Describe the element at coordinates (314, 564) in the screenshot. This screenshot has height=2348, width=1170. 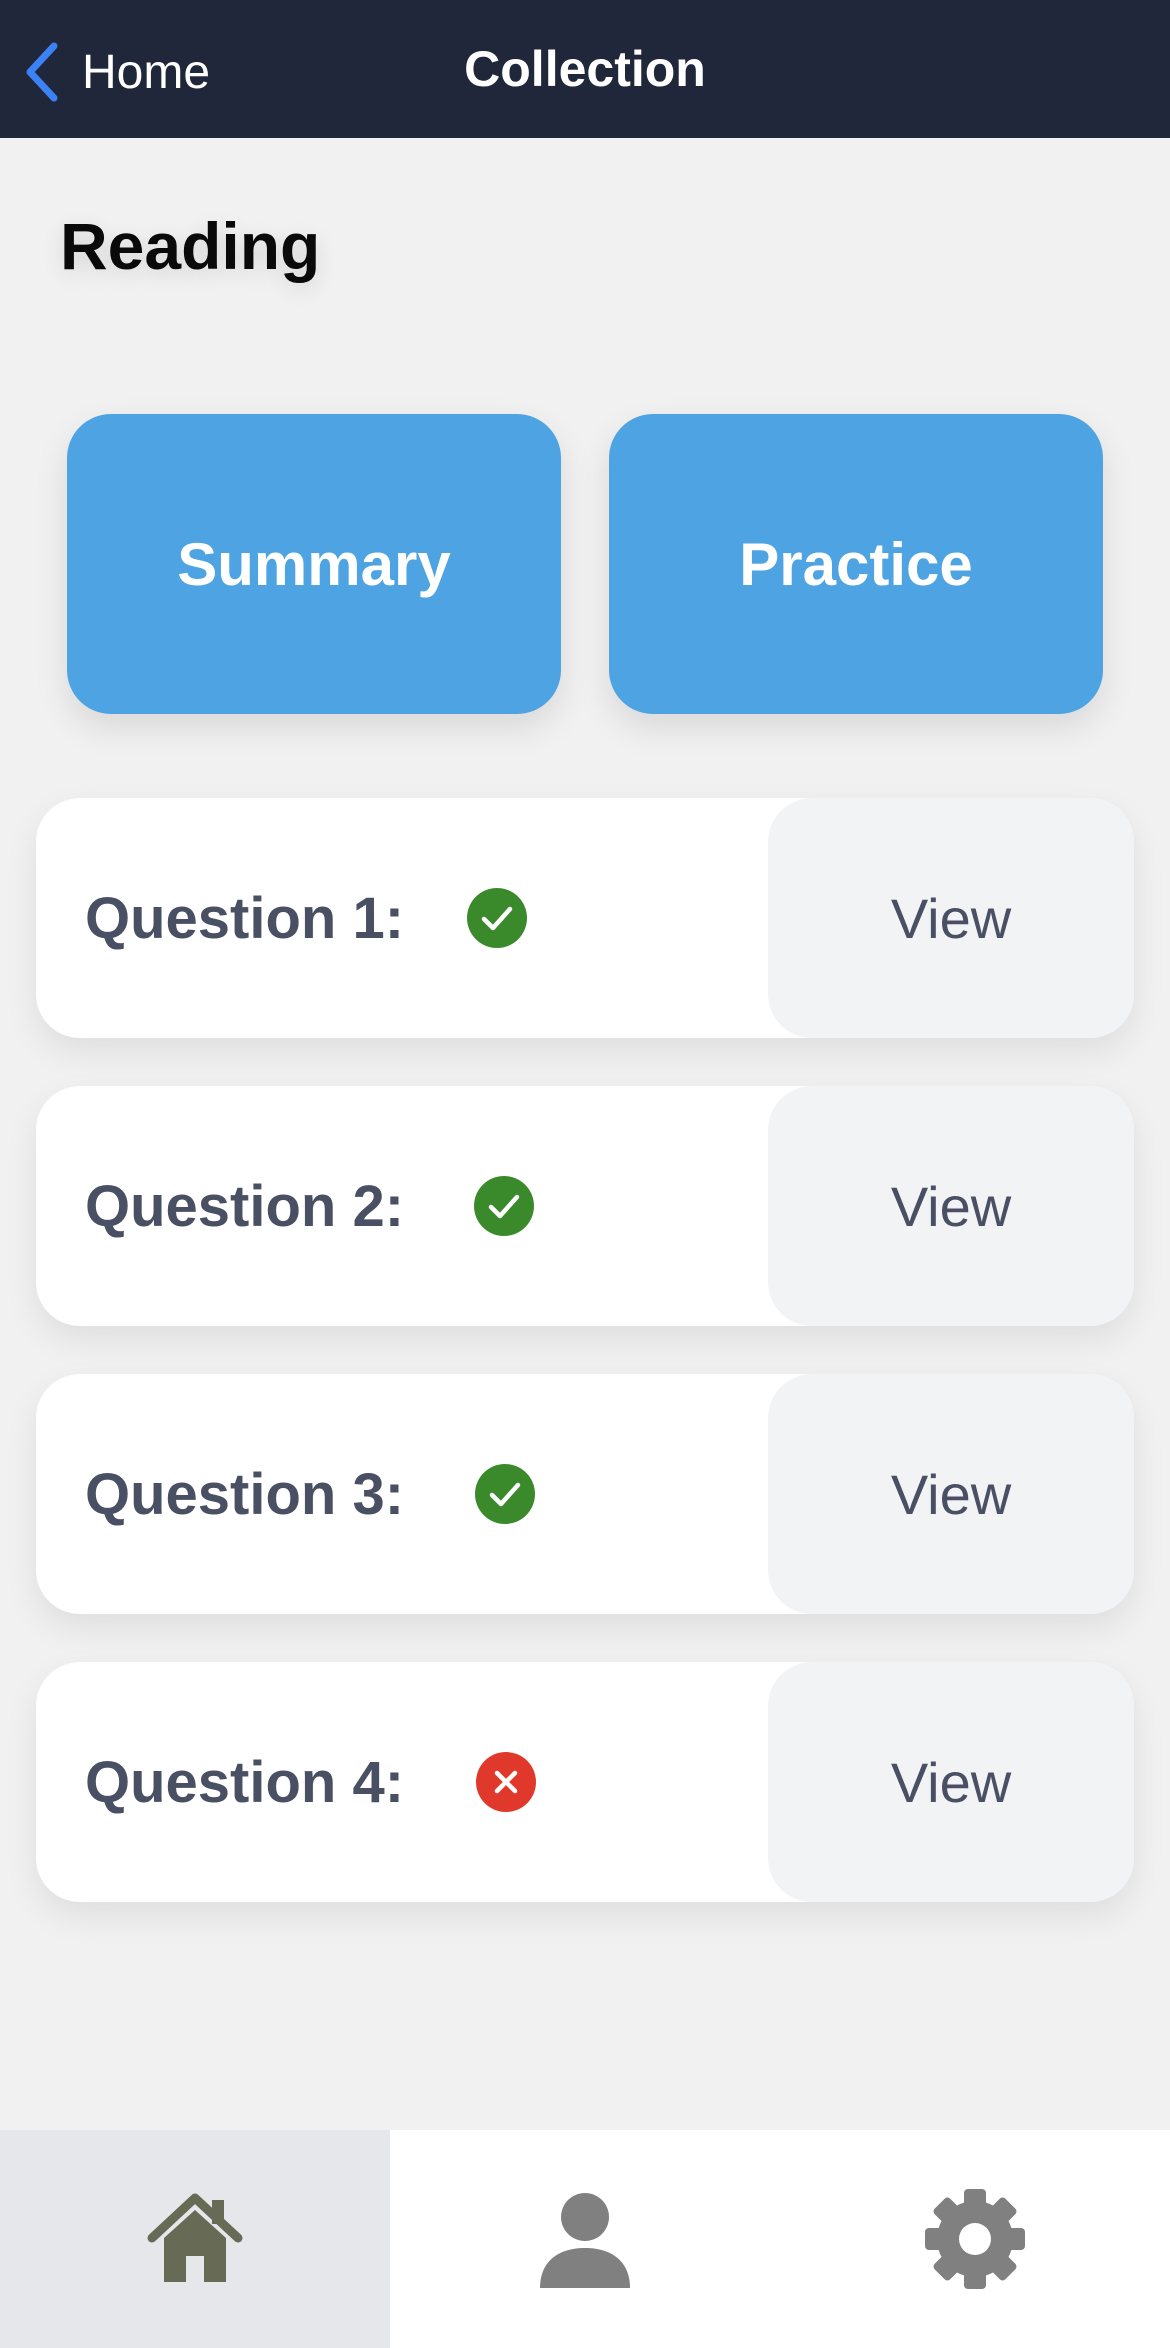
I see `summary-button: Summary` at that location.